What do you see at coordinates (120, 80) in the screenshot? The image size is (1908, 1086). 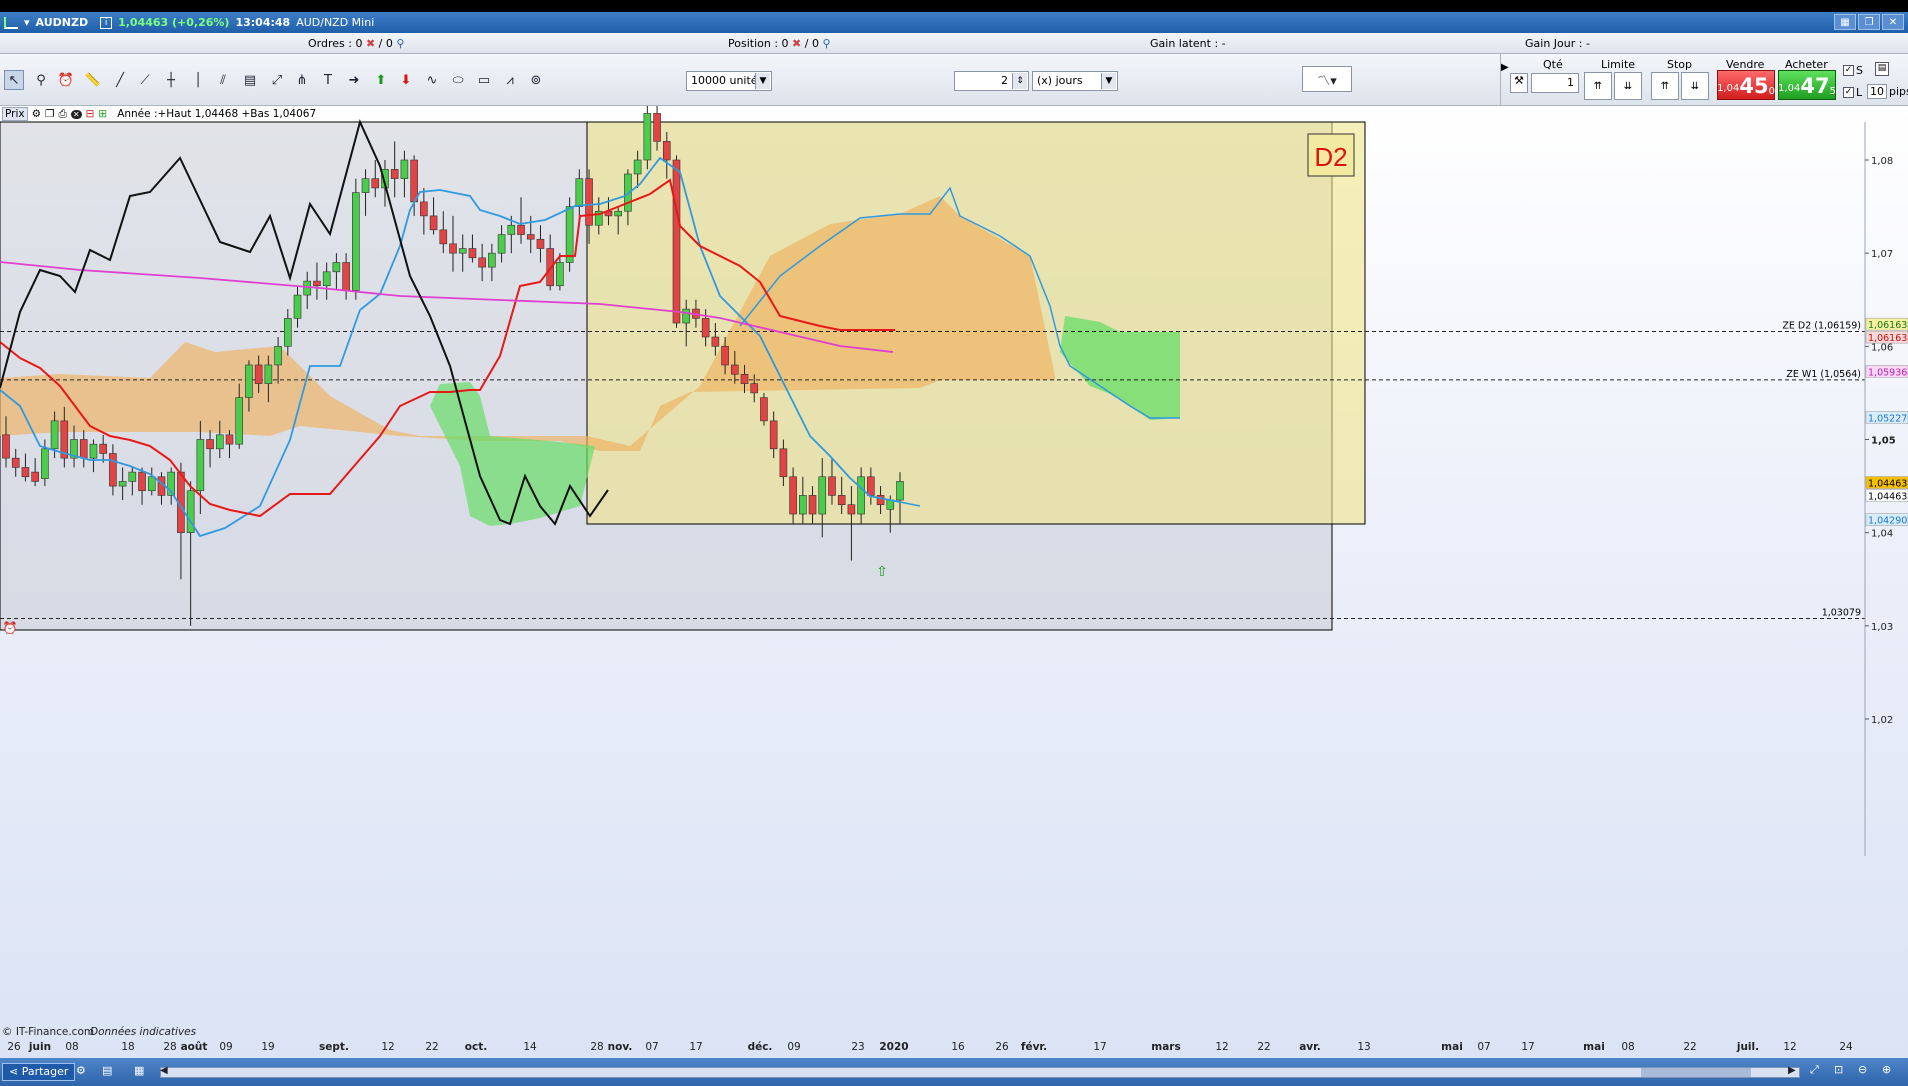 I see `trendline-tool-icon: ╱` at bounding box center [120, 80].